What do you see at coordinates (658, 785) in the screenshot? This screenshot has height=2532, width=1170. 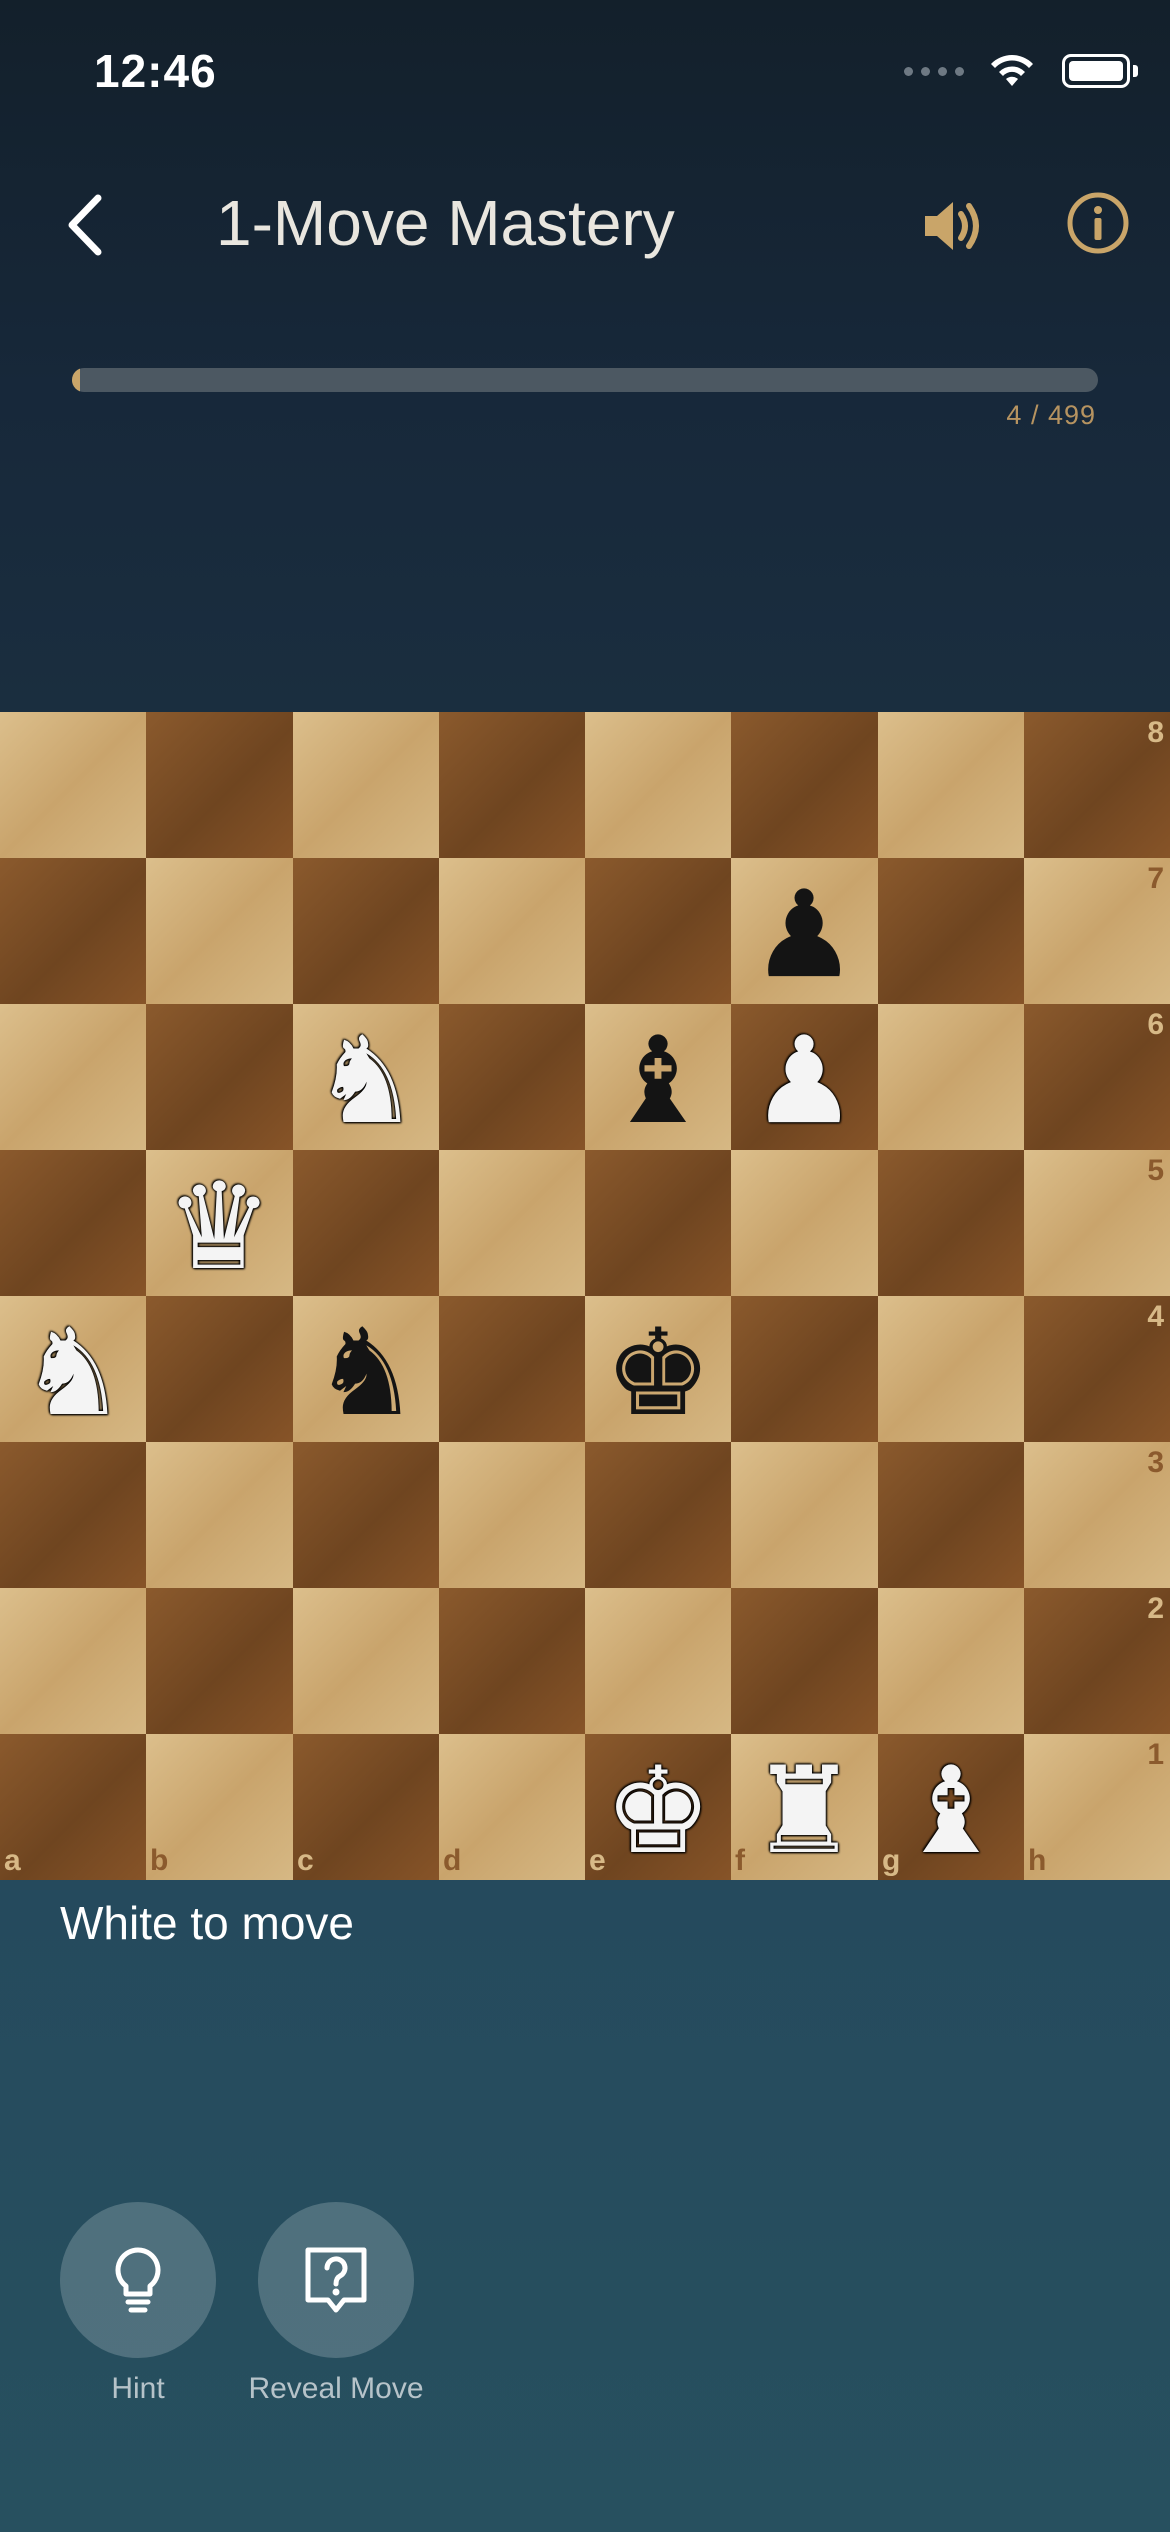 I see `square-e8` at bounding box center [658, 785].